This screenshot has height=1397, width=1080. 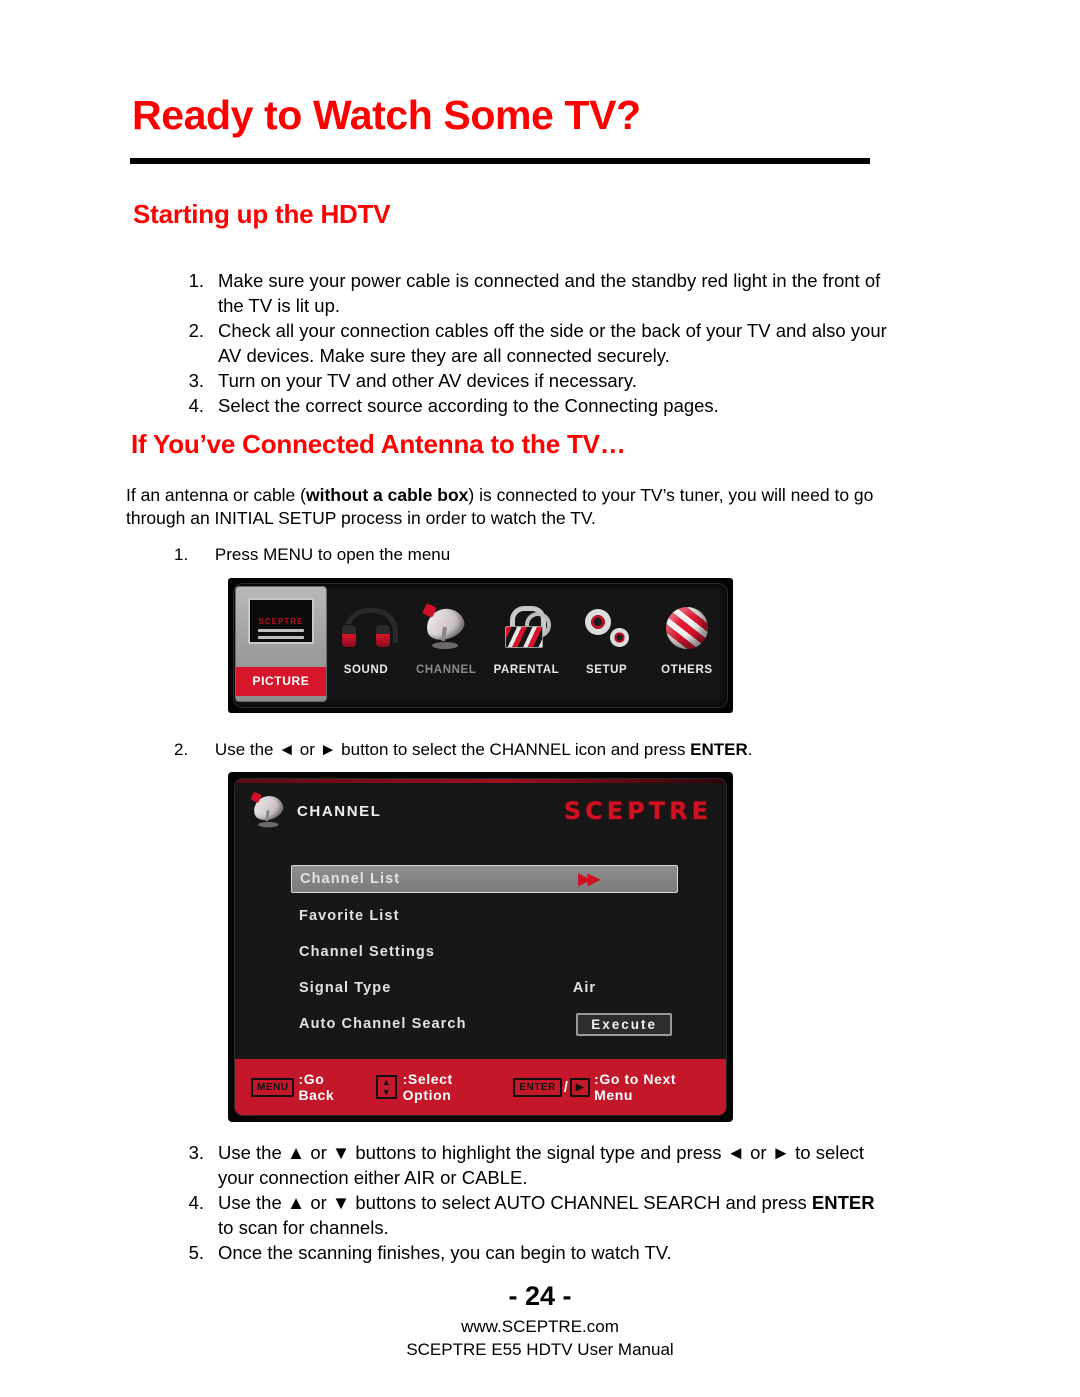 What do you see at coordinates (427, 1087) in the screenshot?
I see `up-down-key-action: :Select Option` at bounding box center [427, 1087].